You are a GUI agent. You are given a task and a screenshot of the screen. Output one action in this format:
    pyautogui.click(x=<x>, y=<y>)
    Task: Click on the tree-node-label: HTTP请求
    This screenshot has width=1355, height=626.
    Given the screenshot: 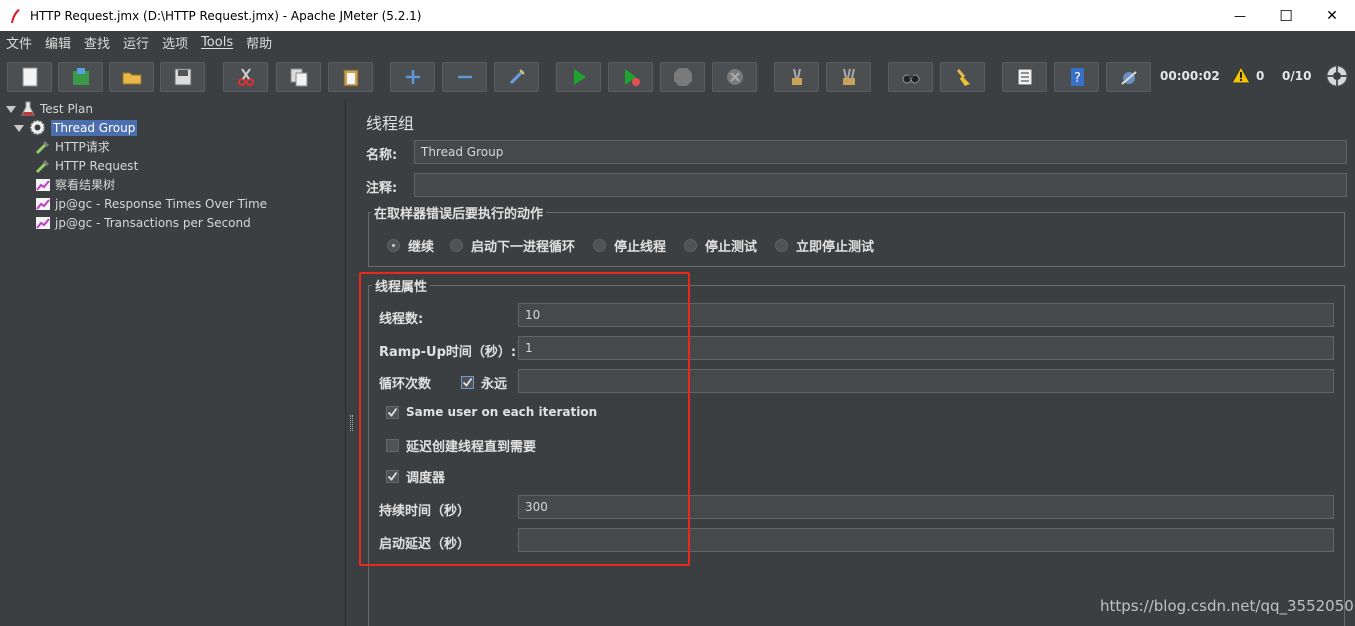 What is the action you would take?
    pyautogui.click(x=82, y=147)
    